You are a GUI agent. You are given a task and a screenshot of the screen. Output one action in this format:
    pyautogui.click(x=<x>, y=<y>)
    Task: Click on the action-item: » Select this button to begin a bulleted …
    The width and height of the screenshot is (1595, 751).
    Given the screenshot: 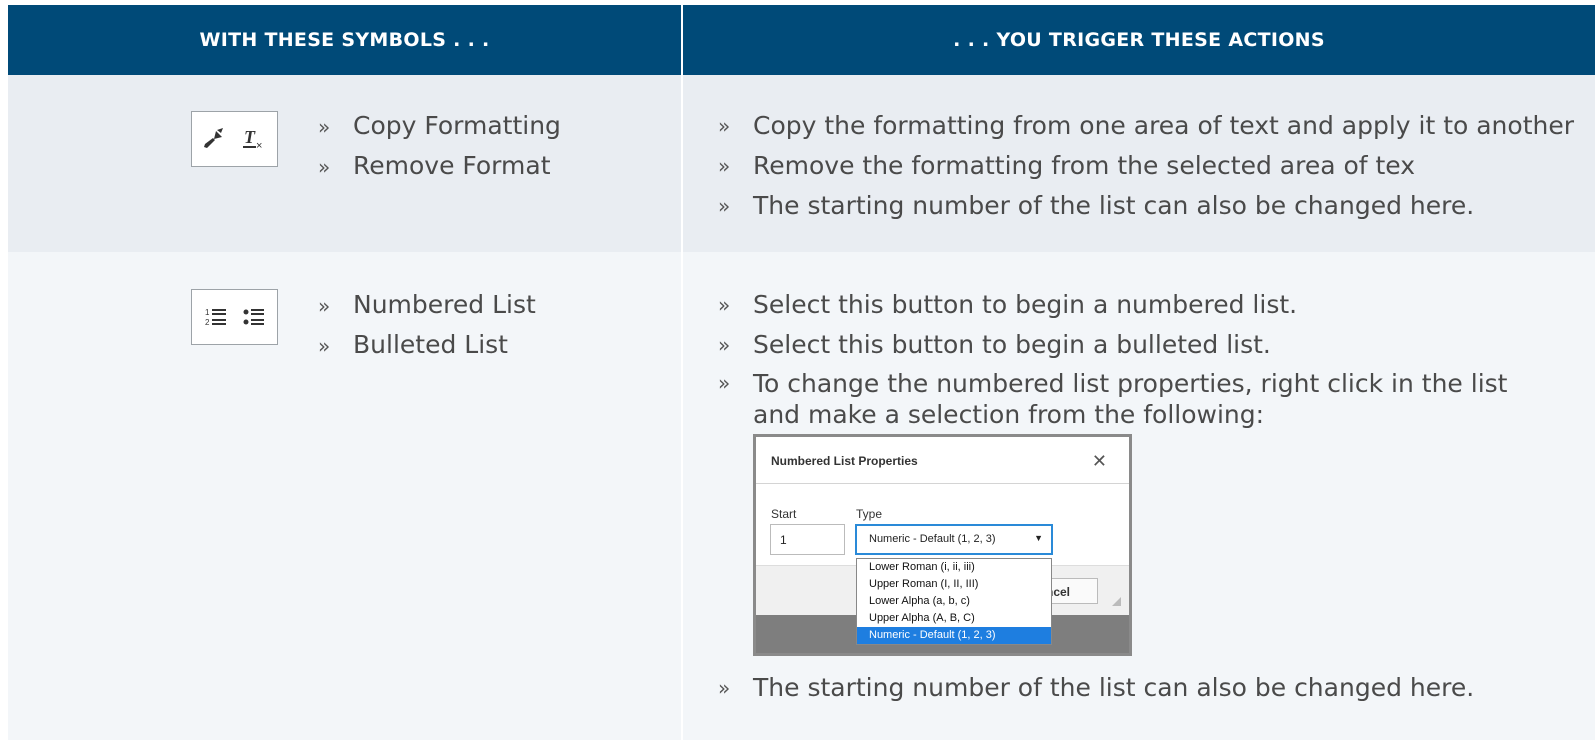 What is the action you would take?
    pyautogui.click(x=1118, y=345)
    